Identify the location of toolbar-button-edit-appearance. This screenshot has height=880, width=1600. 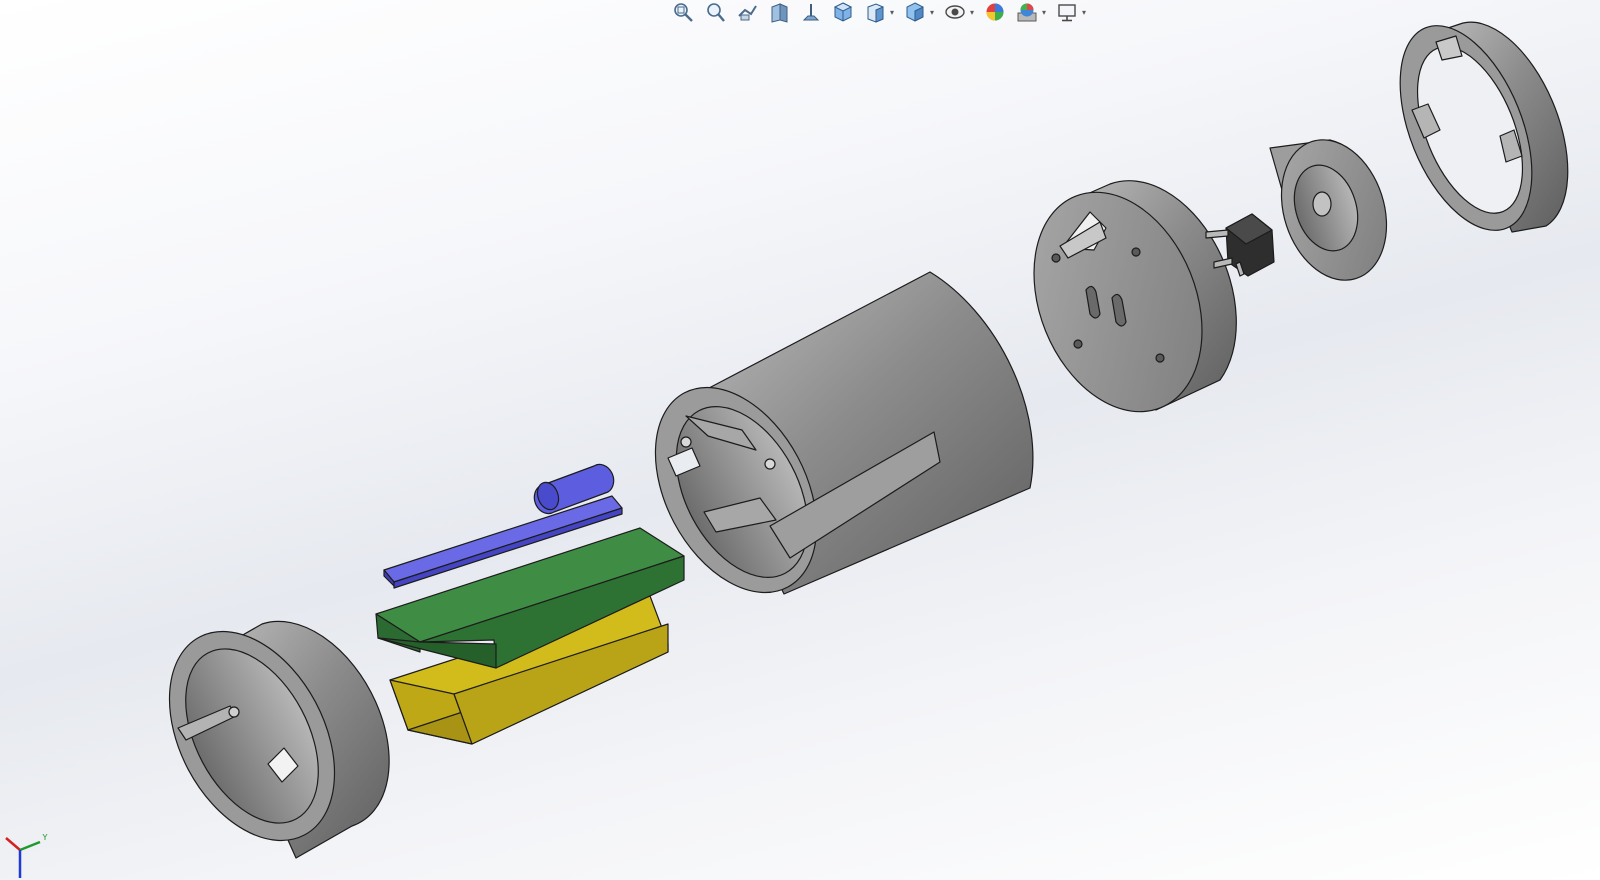
(995, 12).